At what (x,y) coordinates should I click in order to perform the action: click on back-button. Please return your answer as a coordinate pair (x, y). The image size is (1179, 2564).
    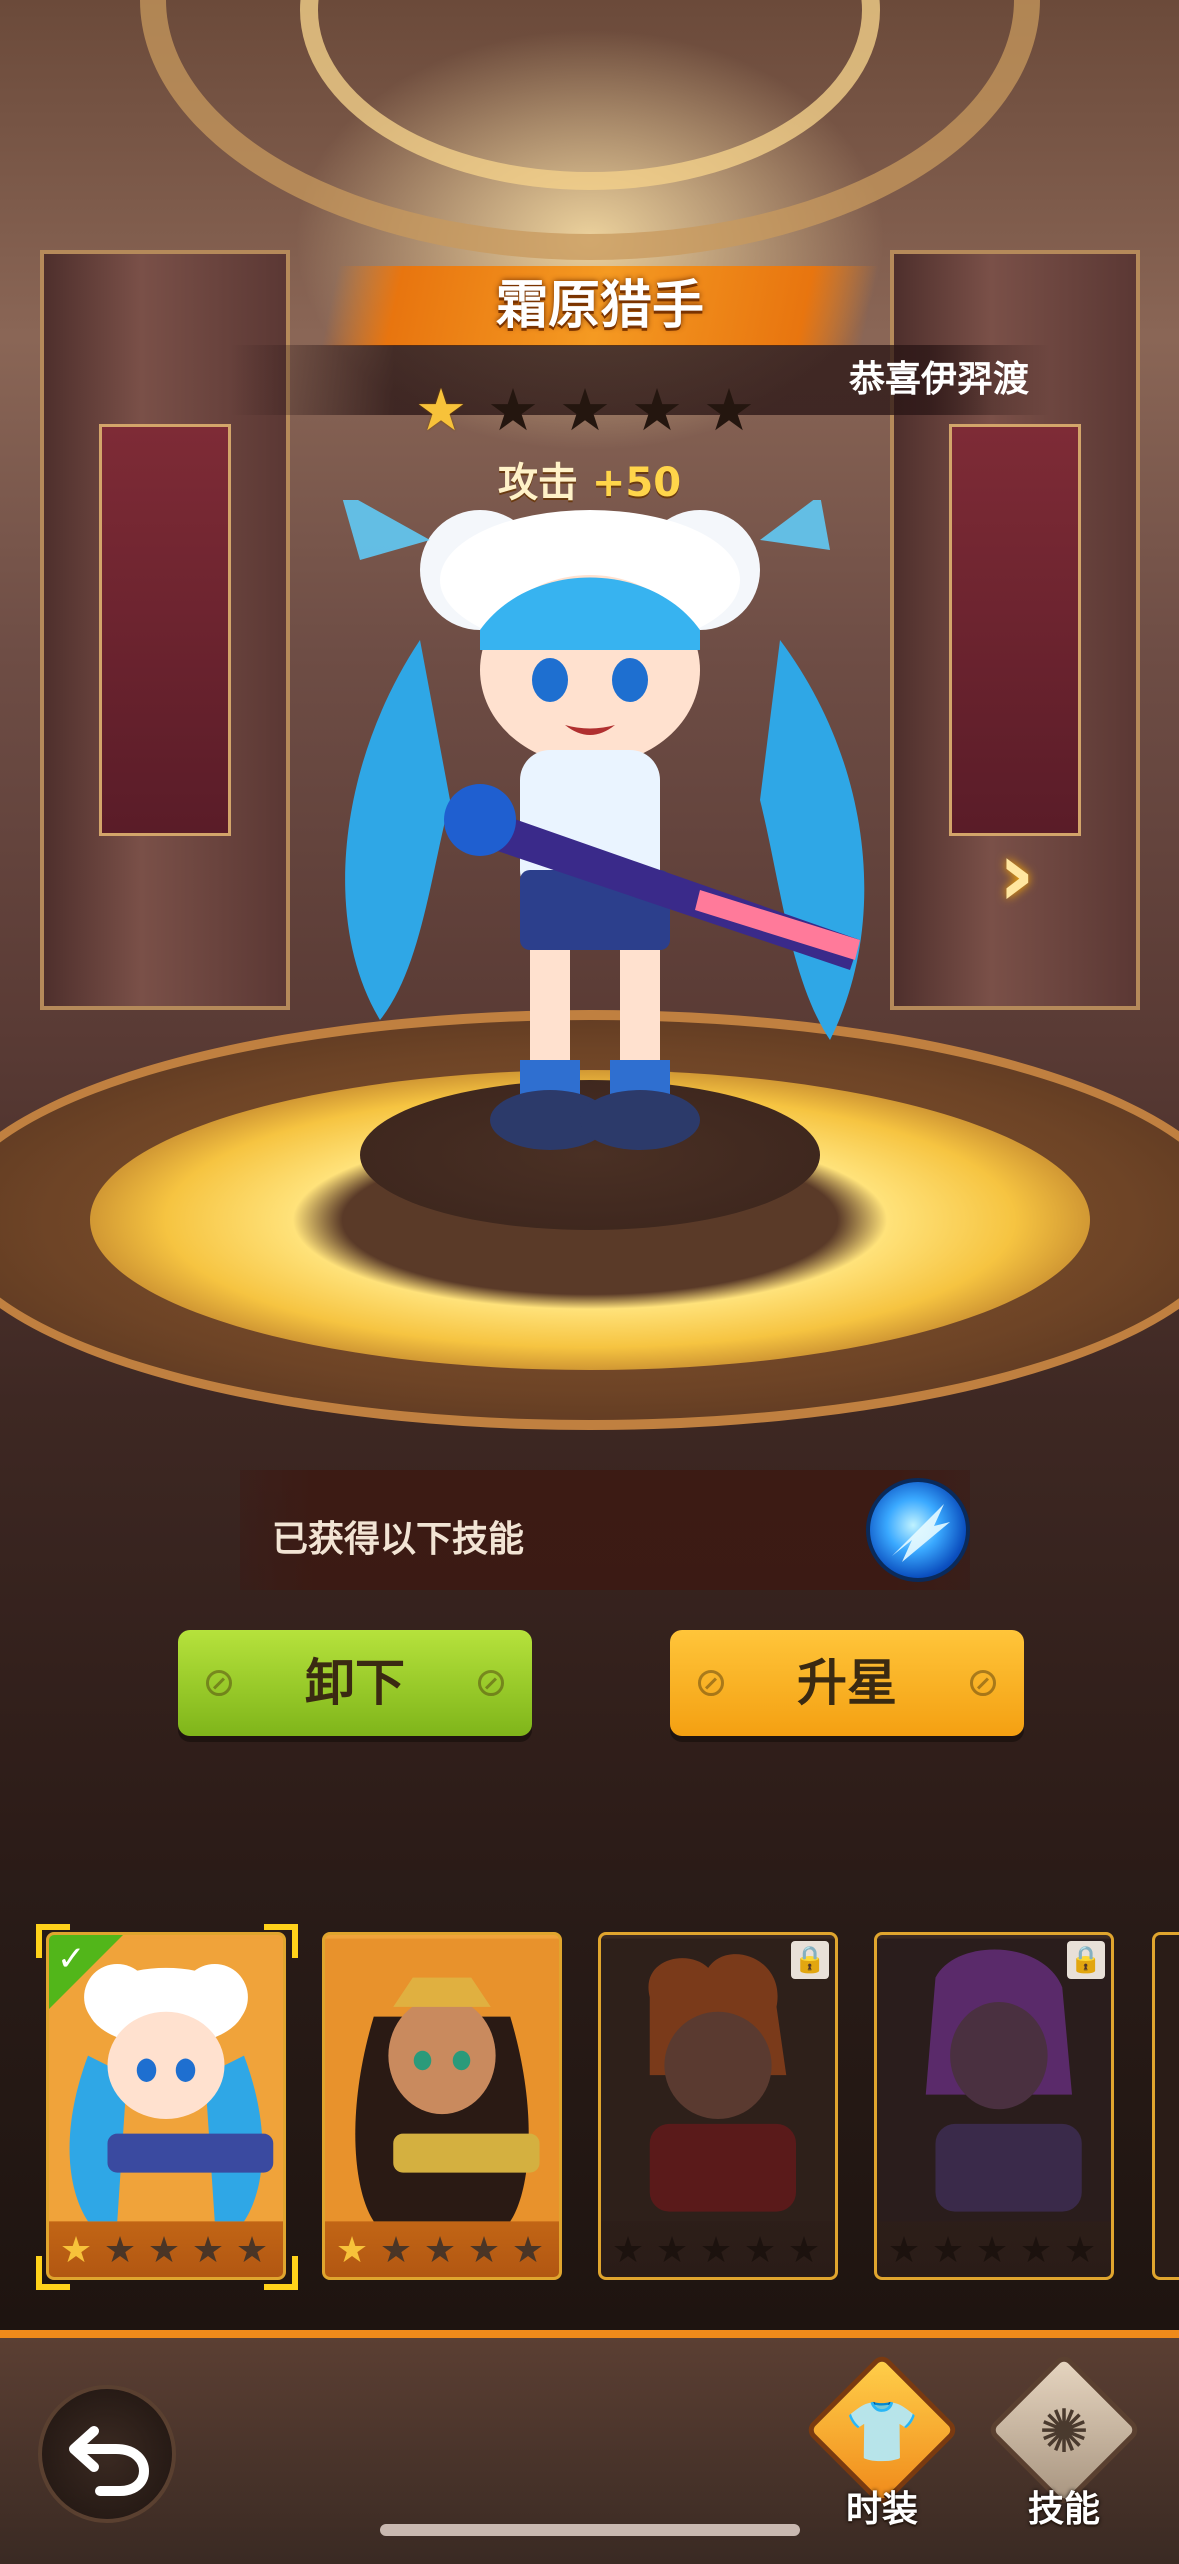
    Looking at the image, I should click on (107, 2454).